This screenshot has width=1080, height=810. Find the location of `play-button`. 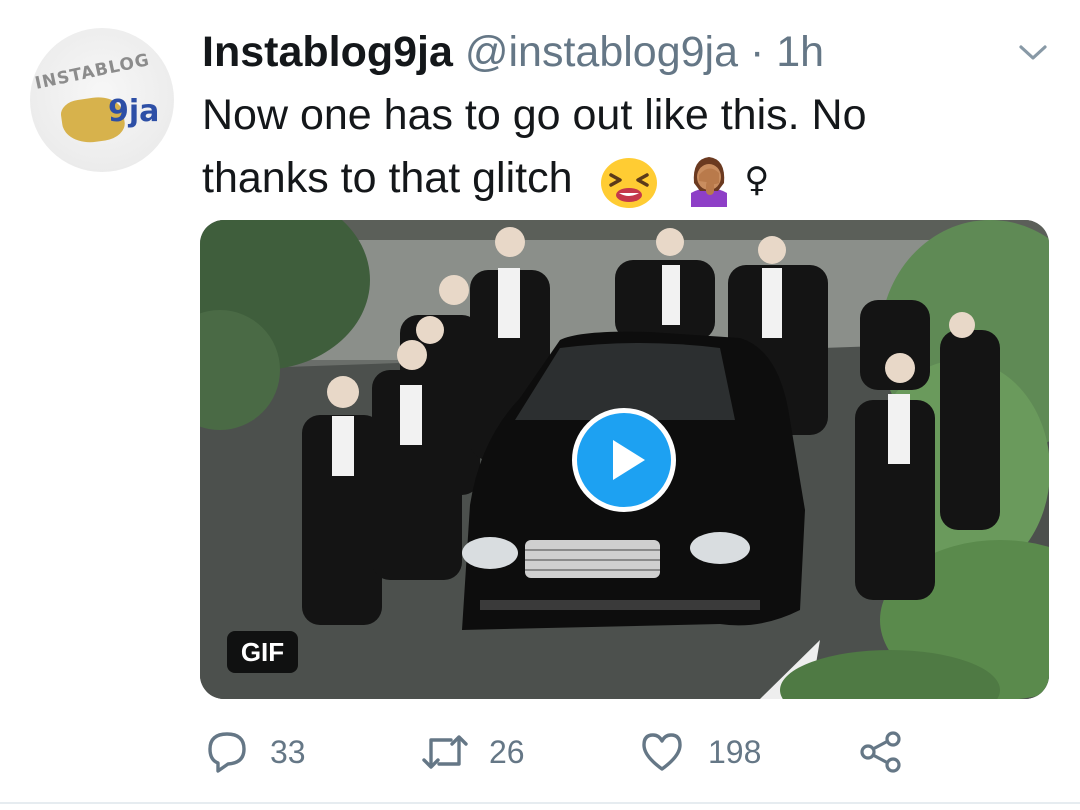

play-button is located at coordinates (624, 460).